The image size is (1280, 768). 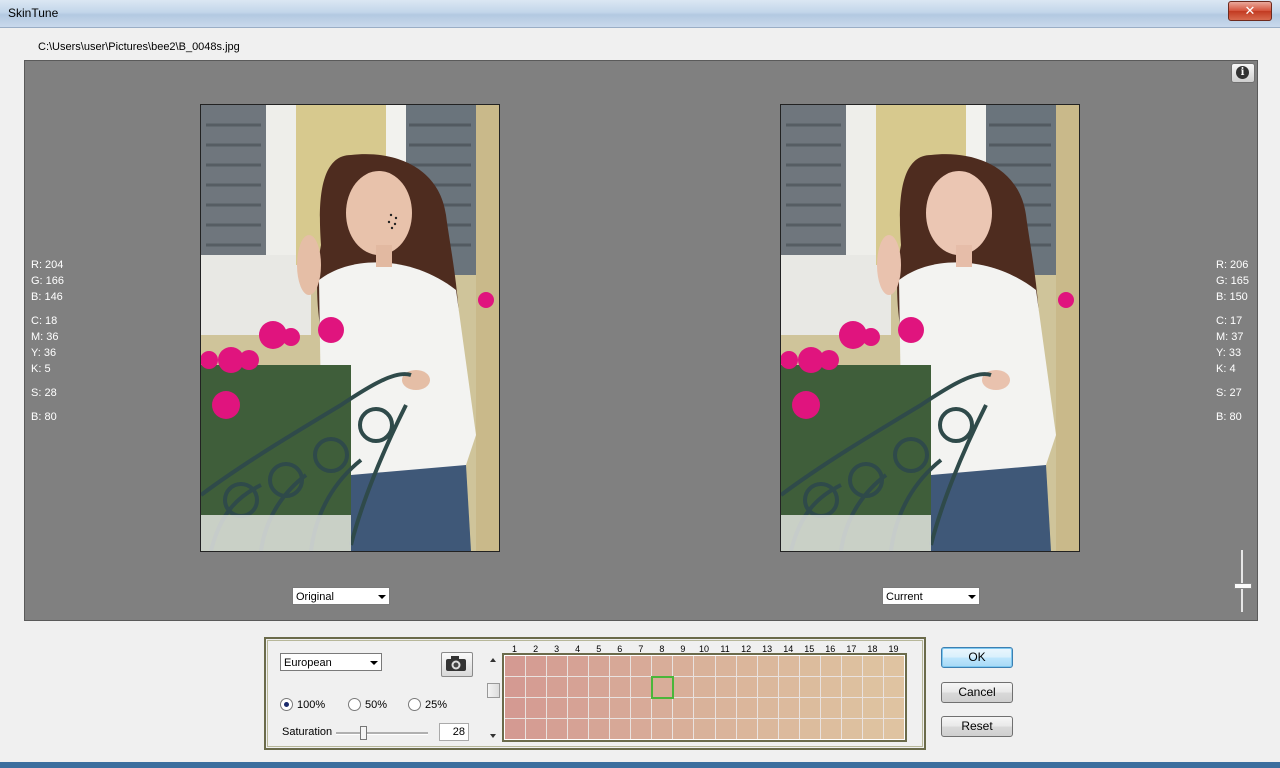 I want to click on cancel-button: Cancel, so click(x=977, y=692).